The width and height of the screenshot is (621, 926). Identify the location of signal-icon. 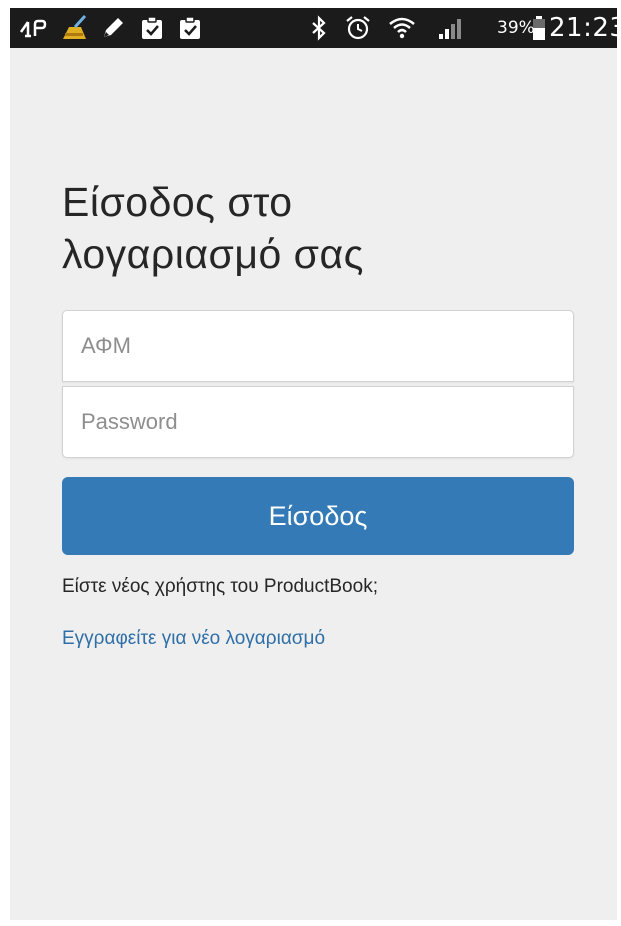
(449, 28).